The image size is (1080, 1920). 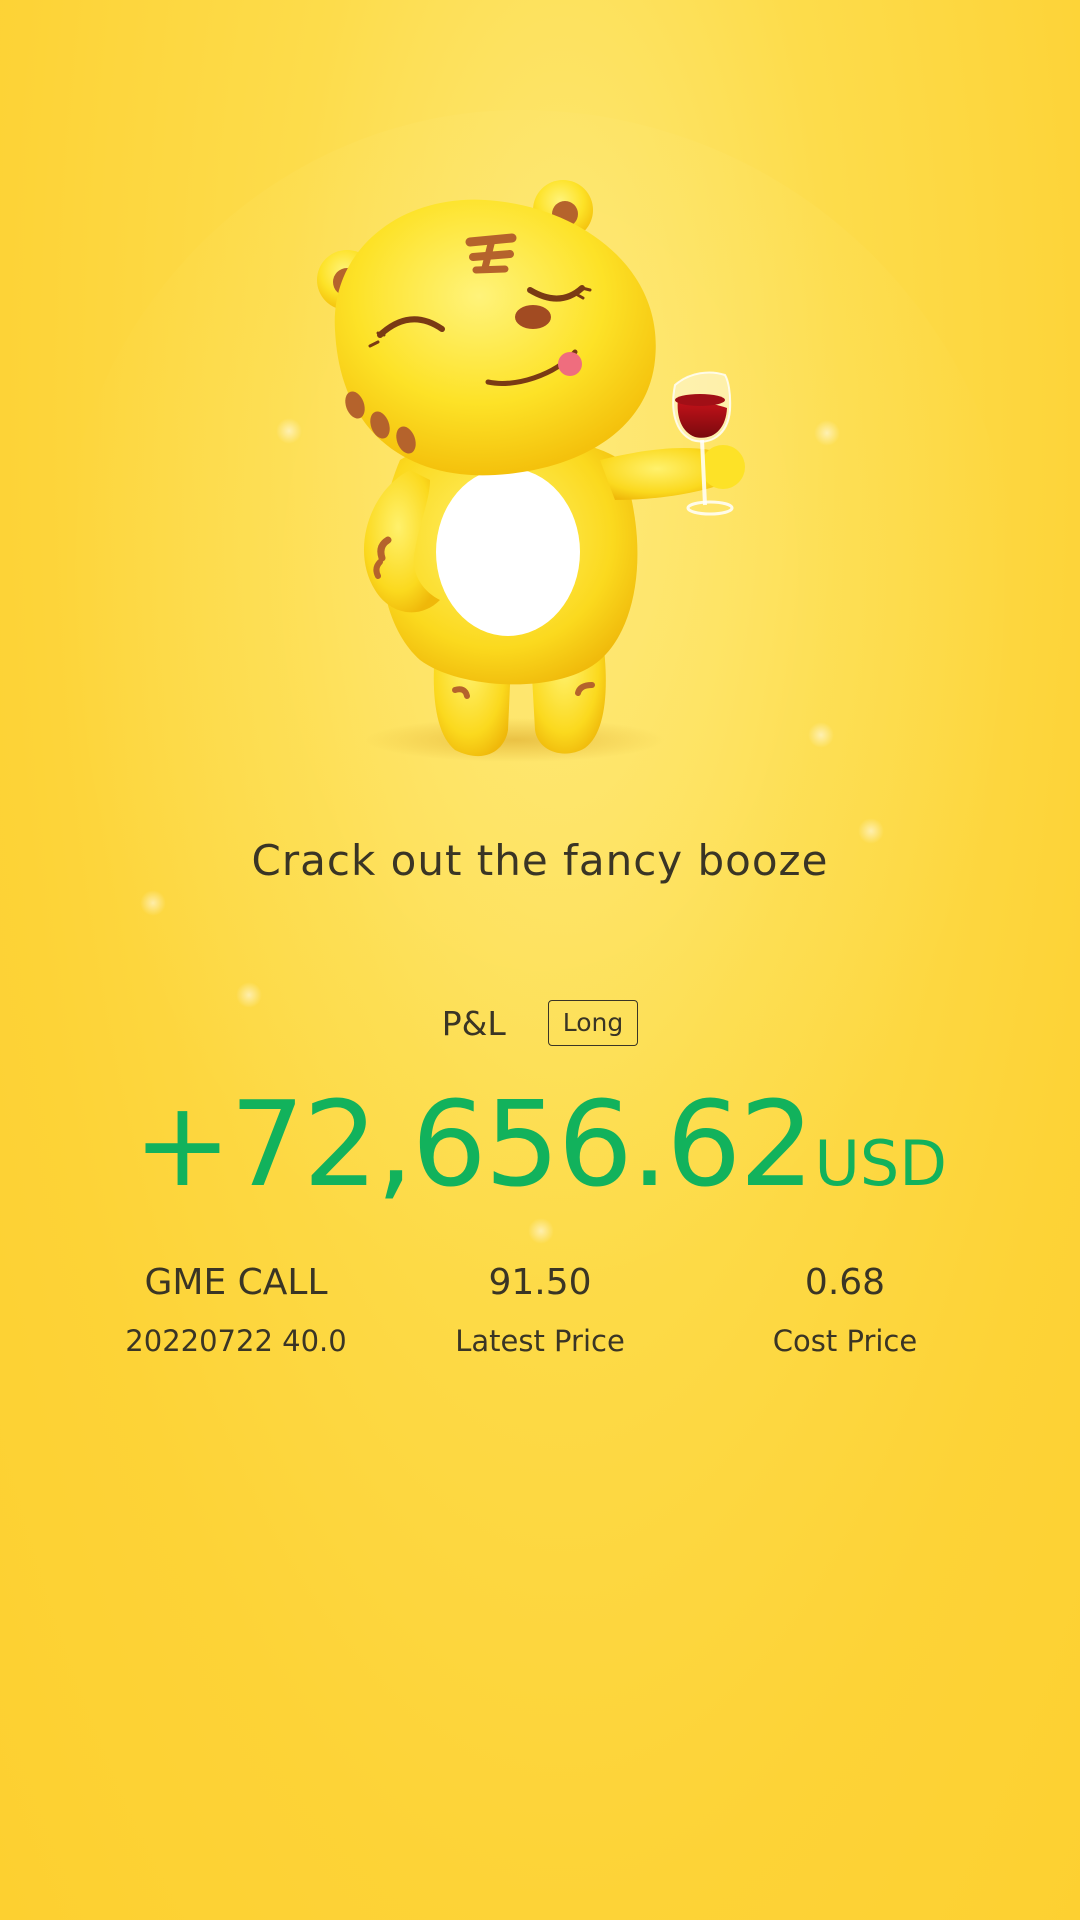 What do you see at coordinates (845, 1341) in the screenshot?
I see `cost-price-label: Cost Price` at bounding box center [845, 1341].